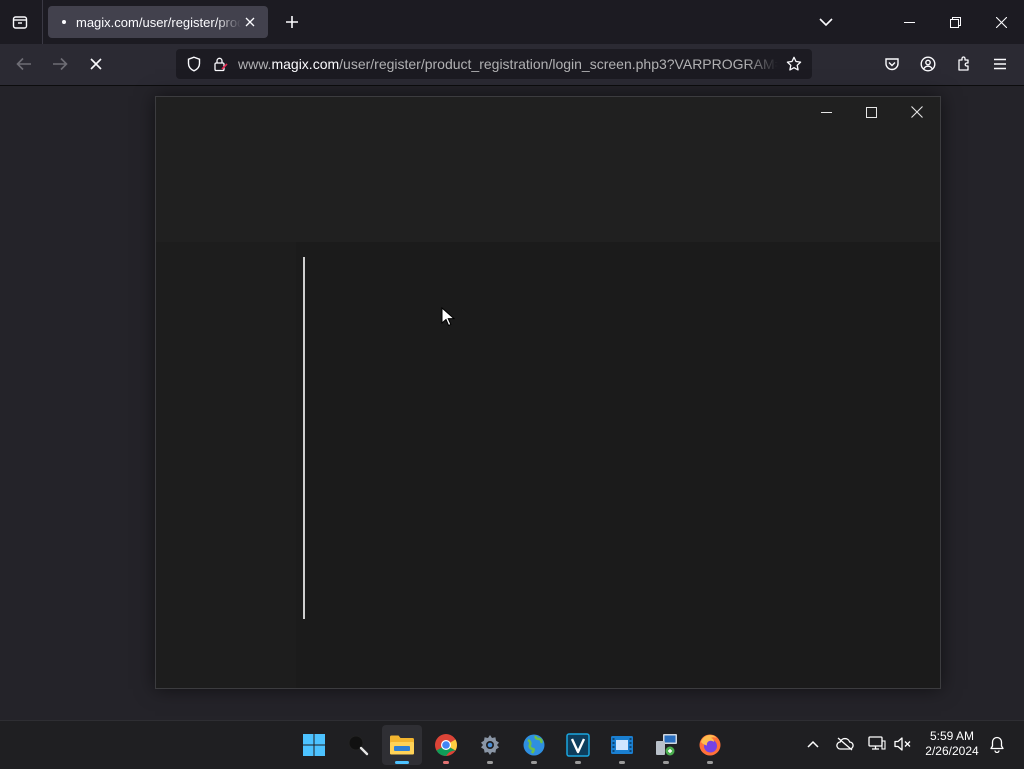 The image size is (1024, 769). I want to click on tracking-protection-button, so click(194, 64).